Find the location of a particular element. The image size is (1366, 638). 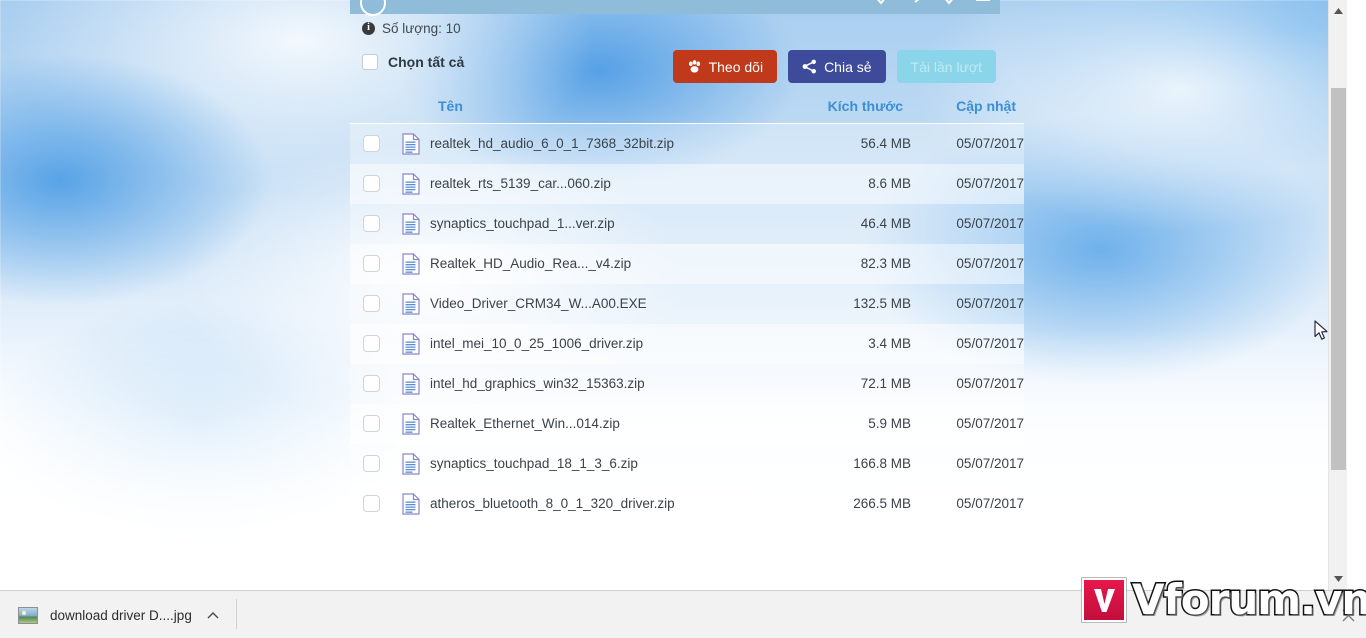

download-button-label: Tải lần lượt is located at coordinates (946, 66).